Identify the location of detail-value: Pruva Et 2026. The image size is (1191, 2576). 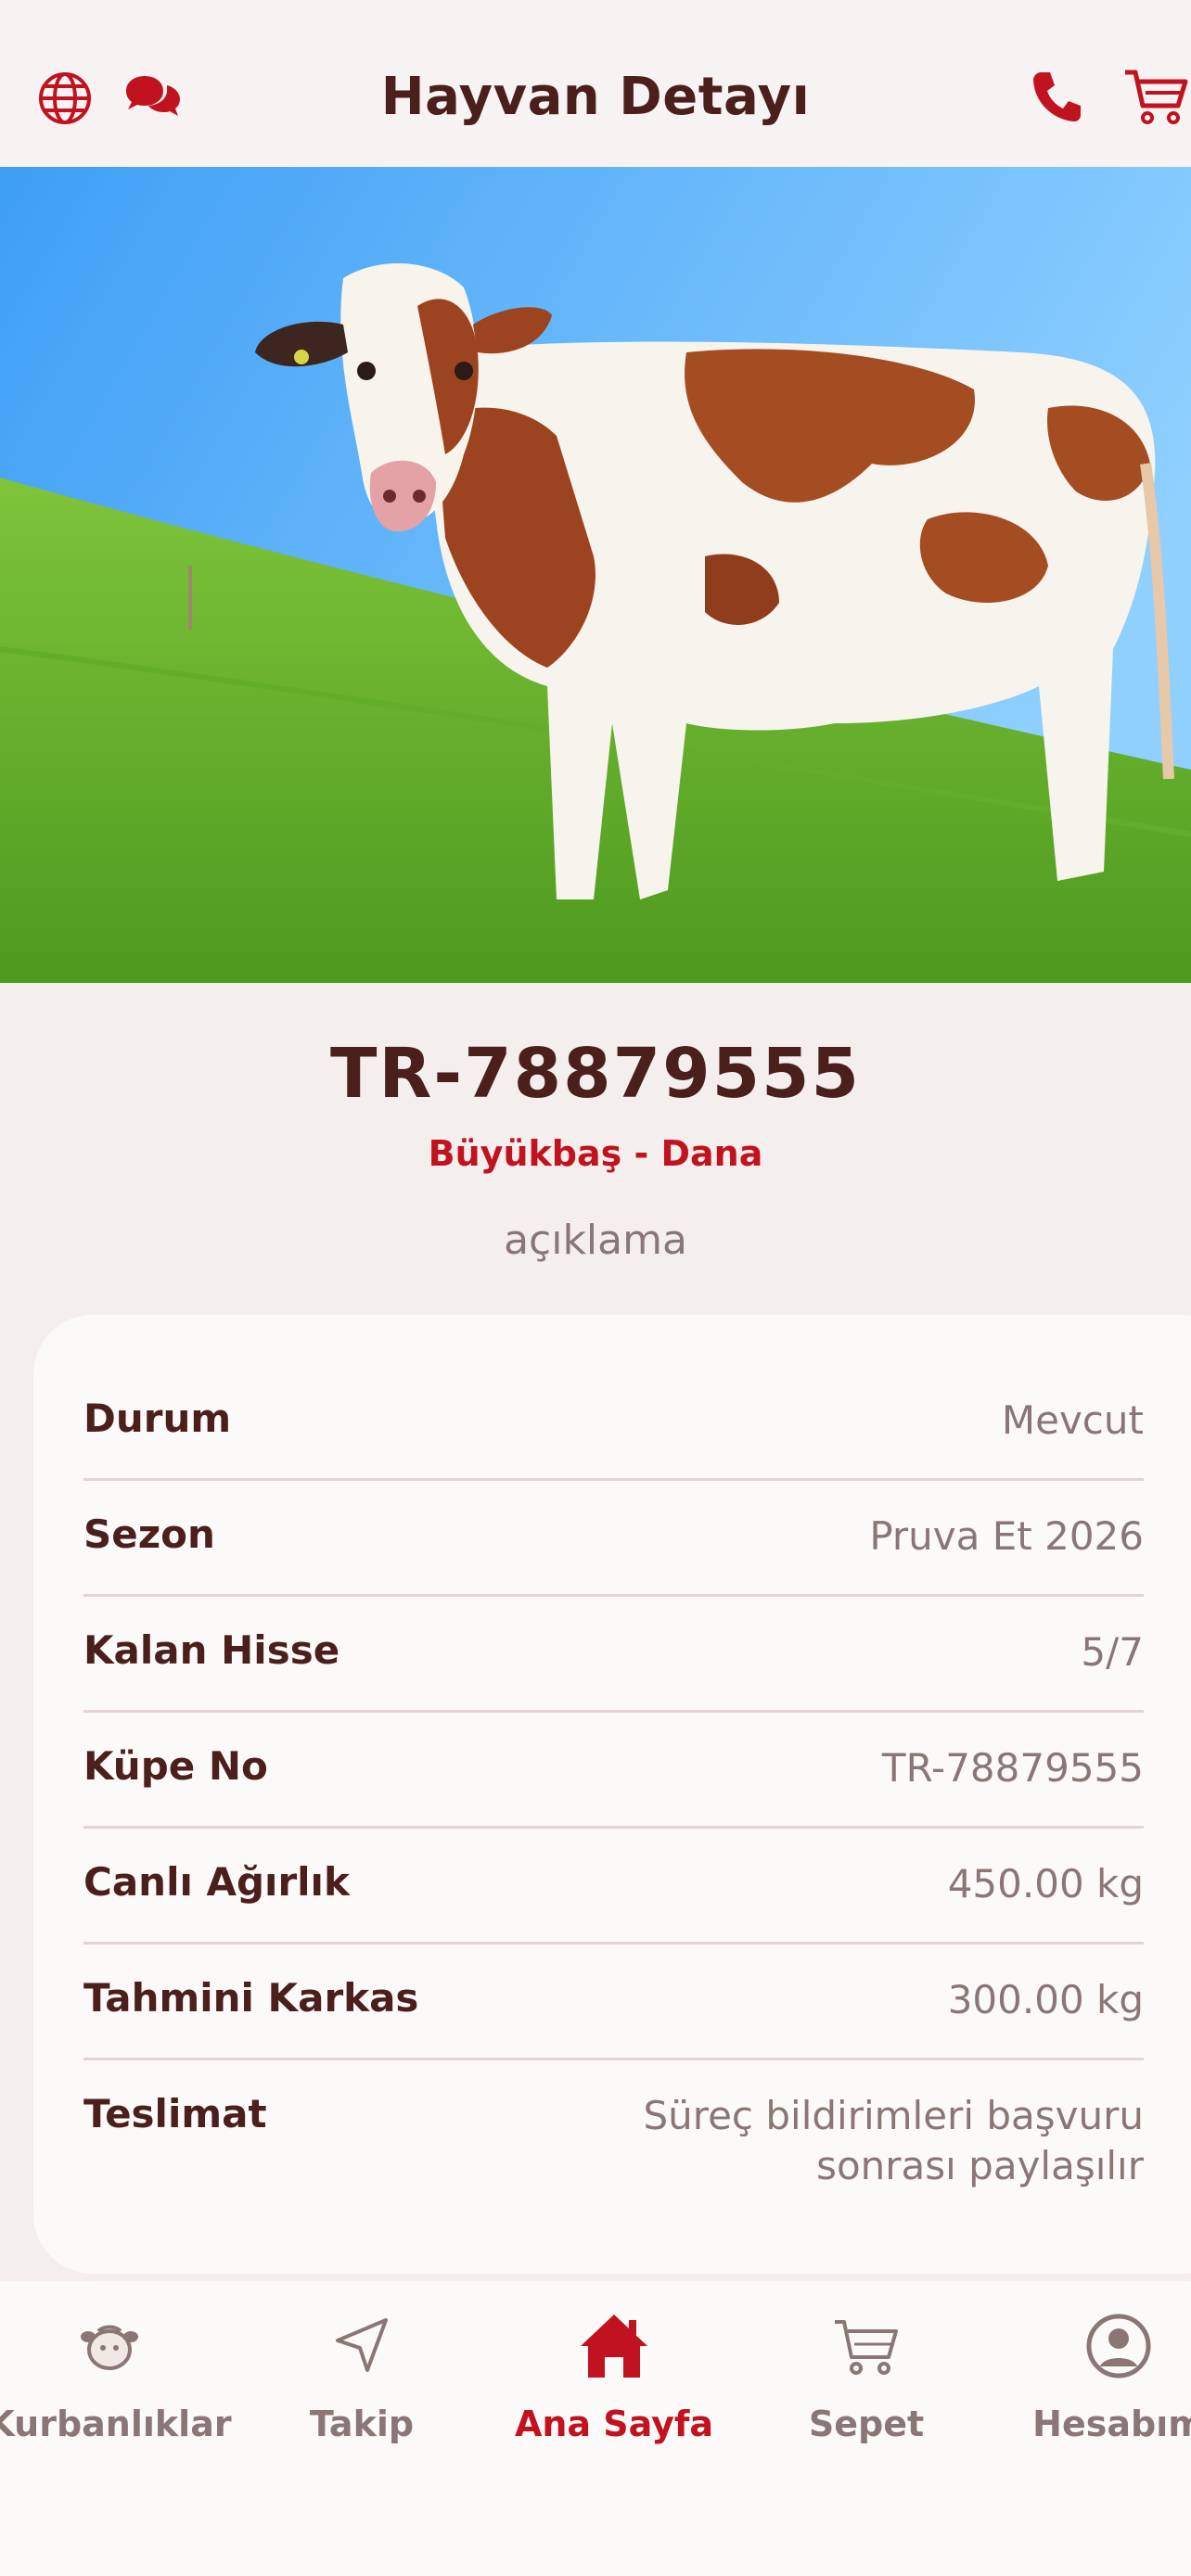
(1007, 1536).